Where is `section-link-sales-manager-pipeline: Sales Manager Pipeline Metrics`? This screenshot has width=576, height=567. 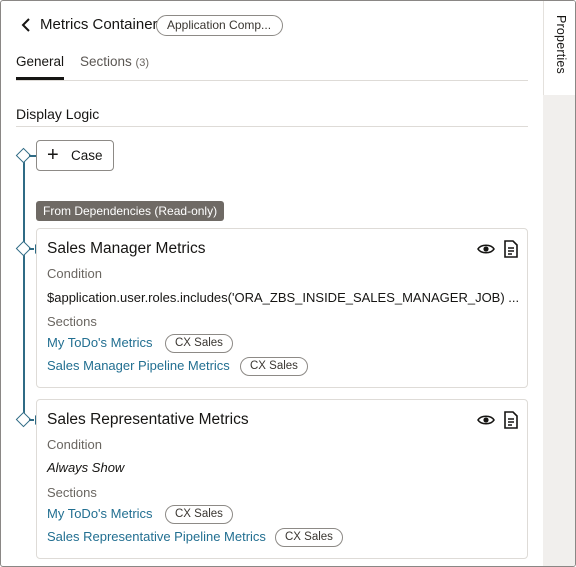
section-link-sales-manager-pipeline: Sales Manager Pipeline Metrics is located at coordinates (138, 365).